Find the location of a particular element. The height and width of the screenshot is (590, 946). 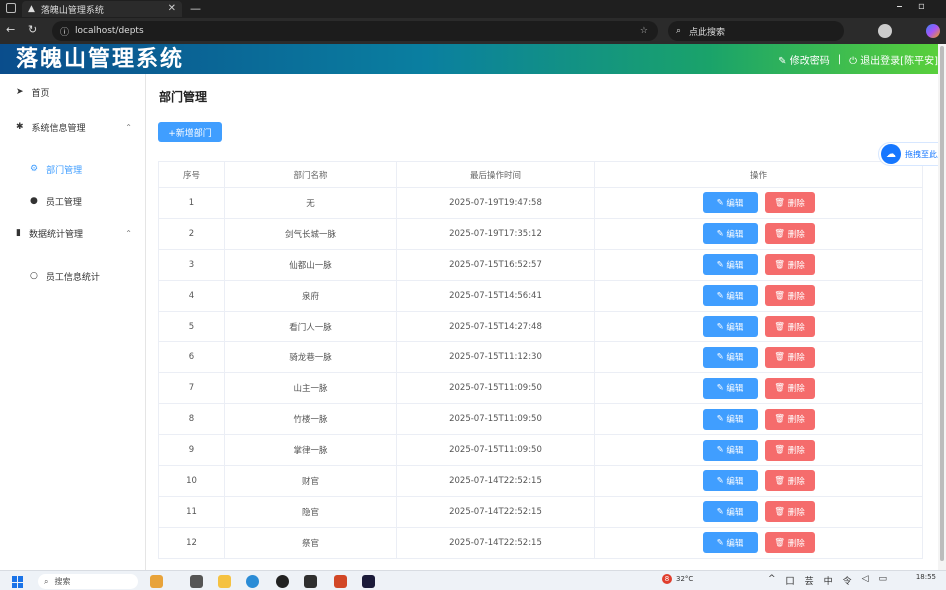

window-menu-icon is located at coordinates (11, 8).